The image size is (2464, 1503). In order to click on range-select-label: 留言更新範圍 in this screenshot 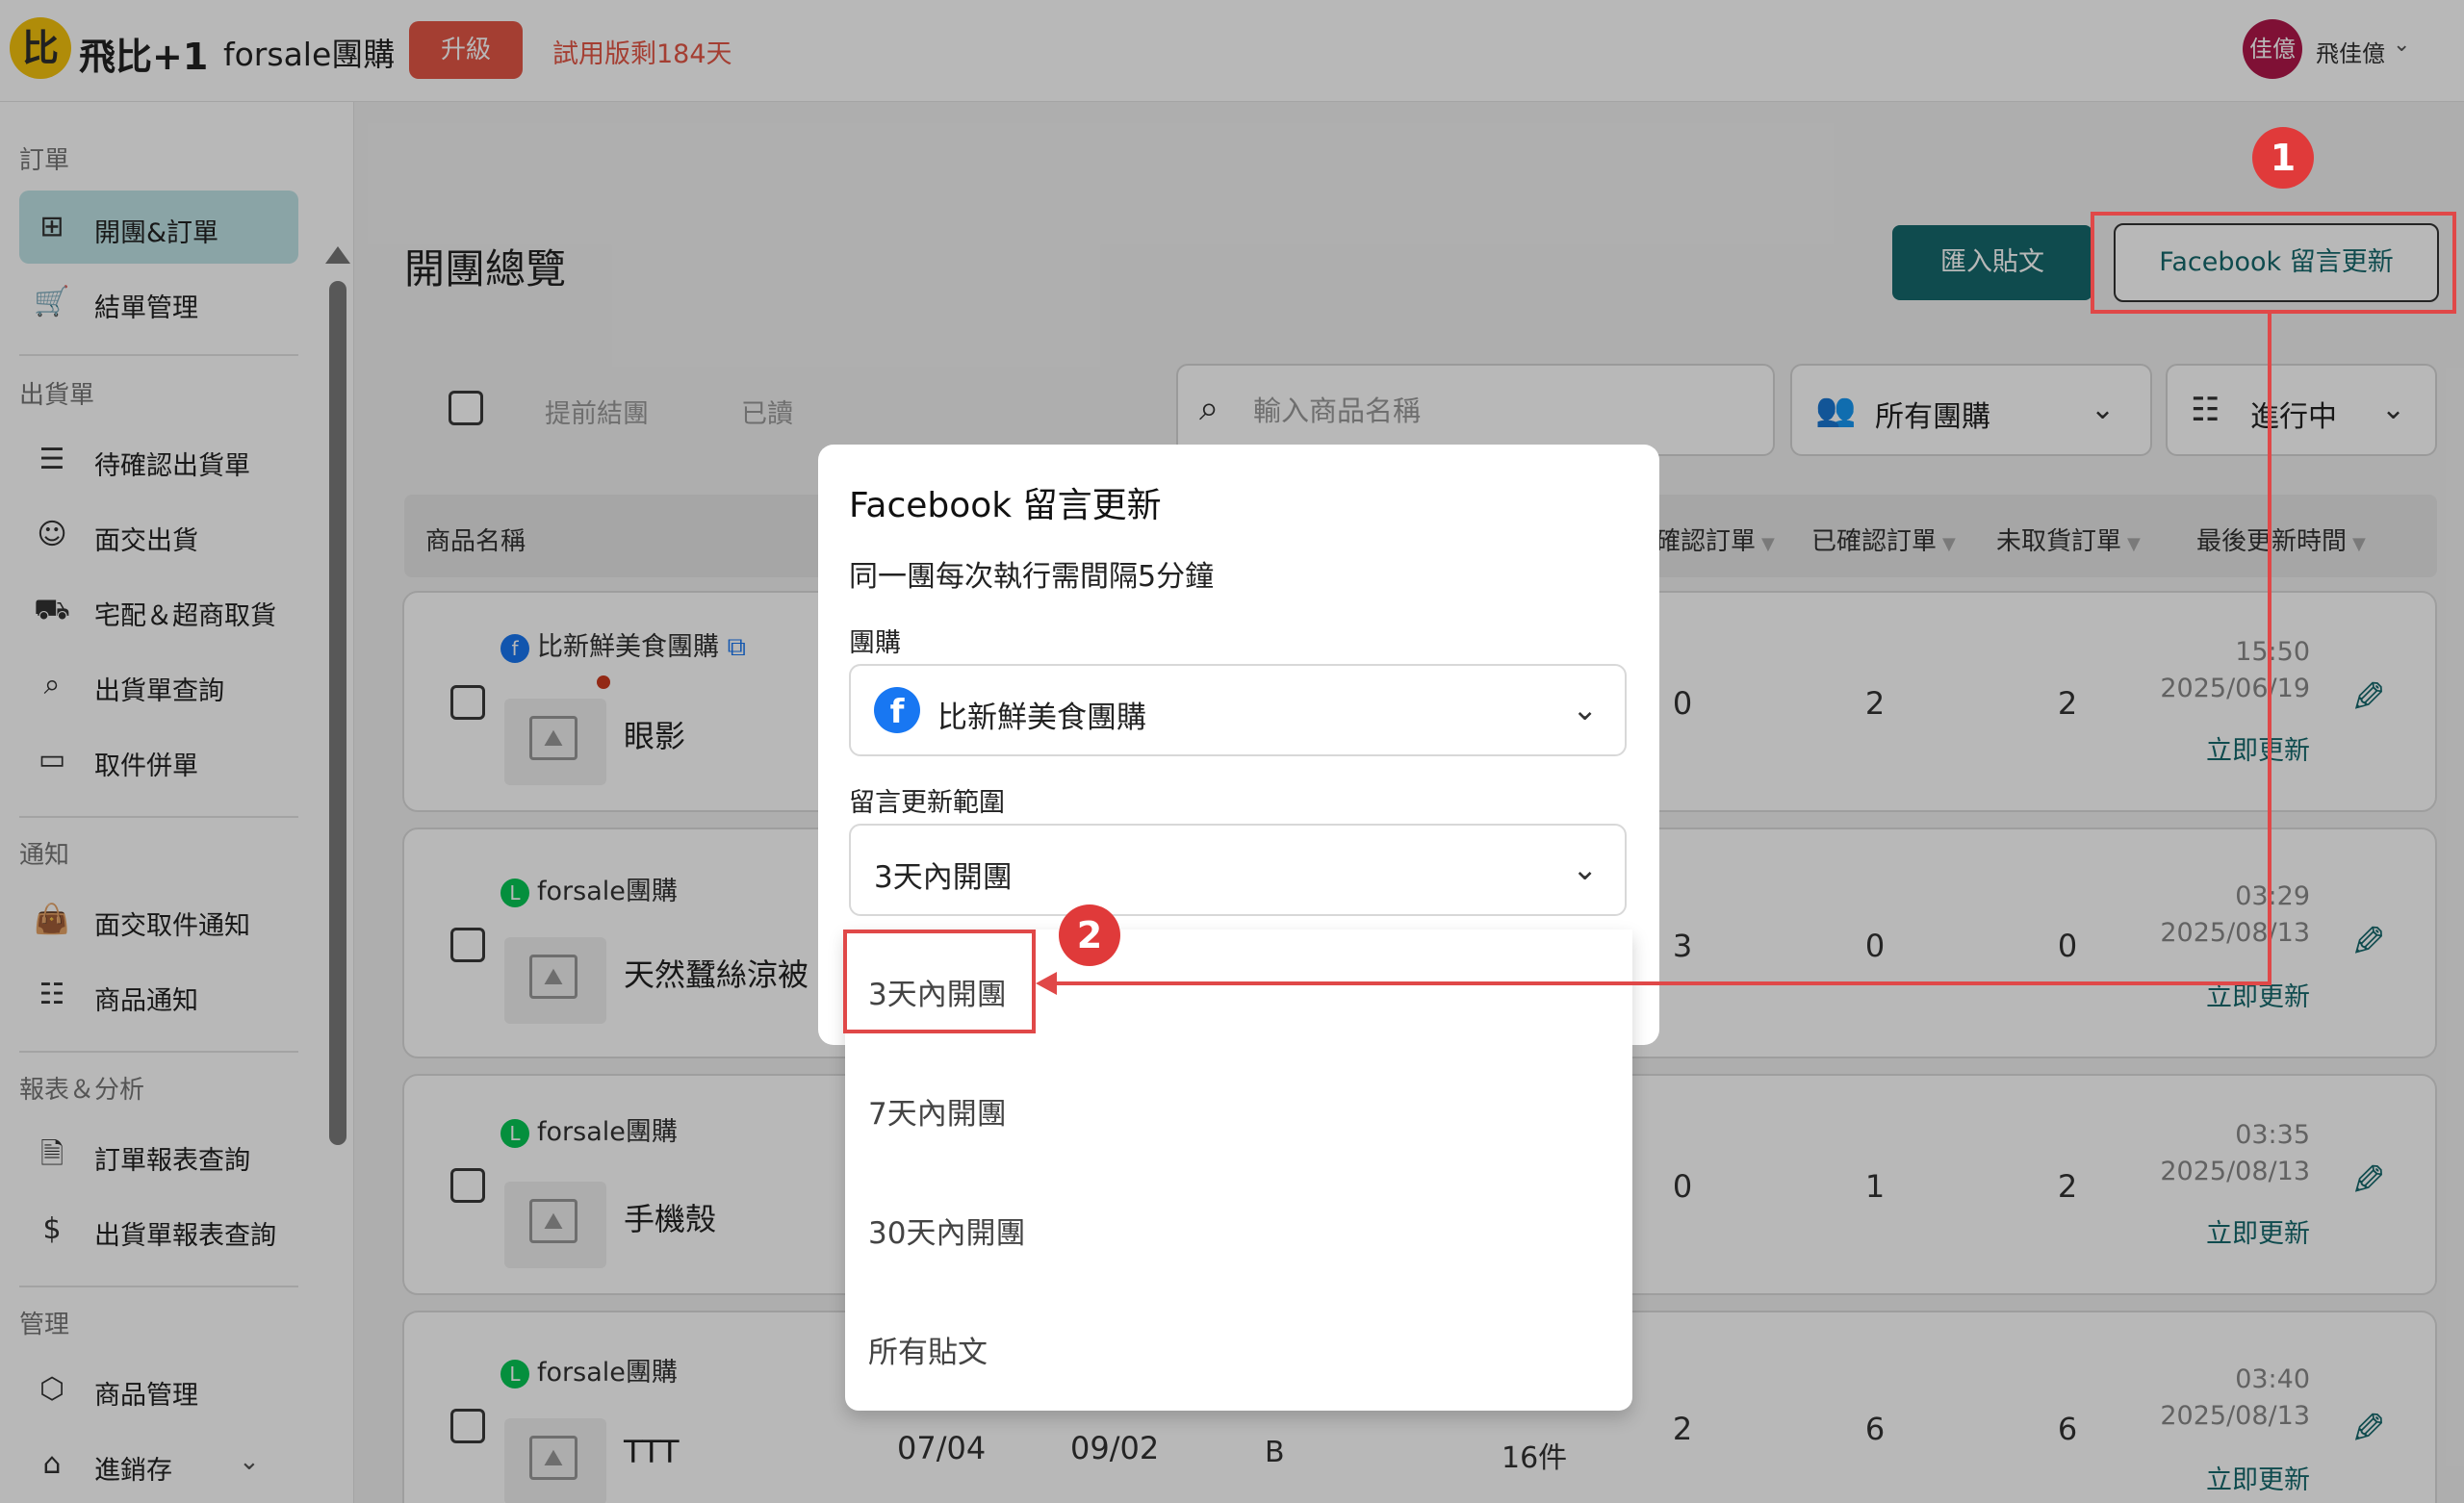, I will do `click(927, 803)`.